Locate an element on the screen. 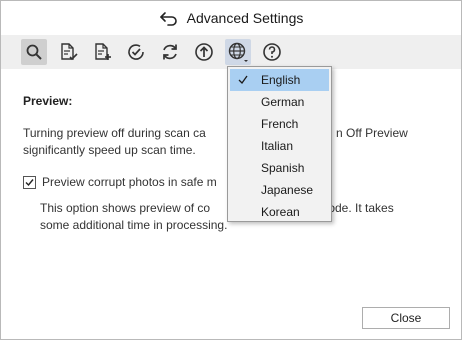 This screenshot has width=462, height=340. upload-icon is located at coordinates (204, 52).